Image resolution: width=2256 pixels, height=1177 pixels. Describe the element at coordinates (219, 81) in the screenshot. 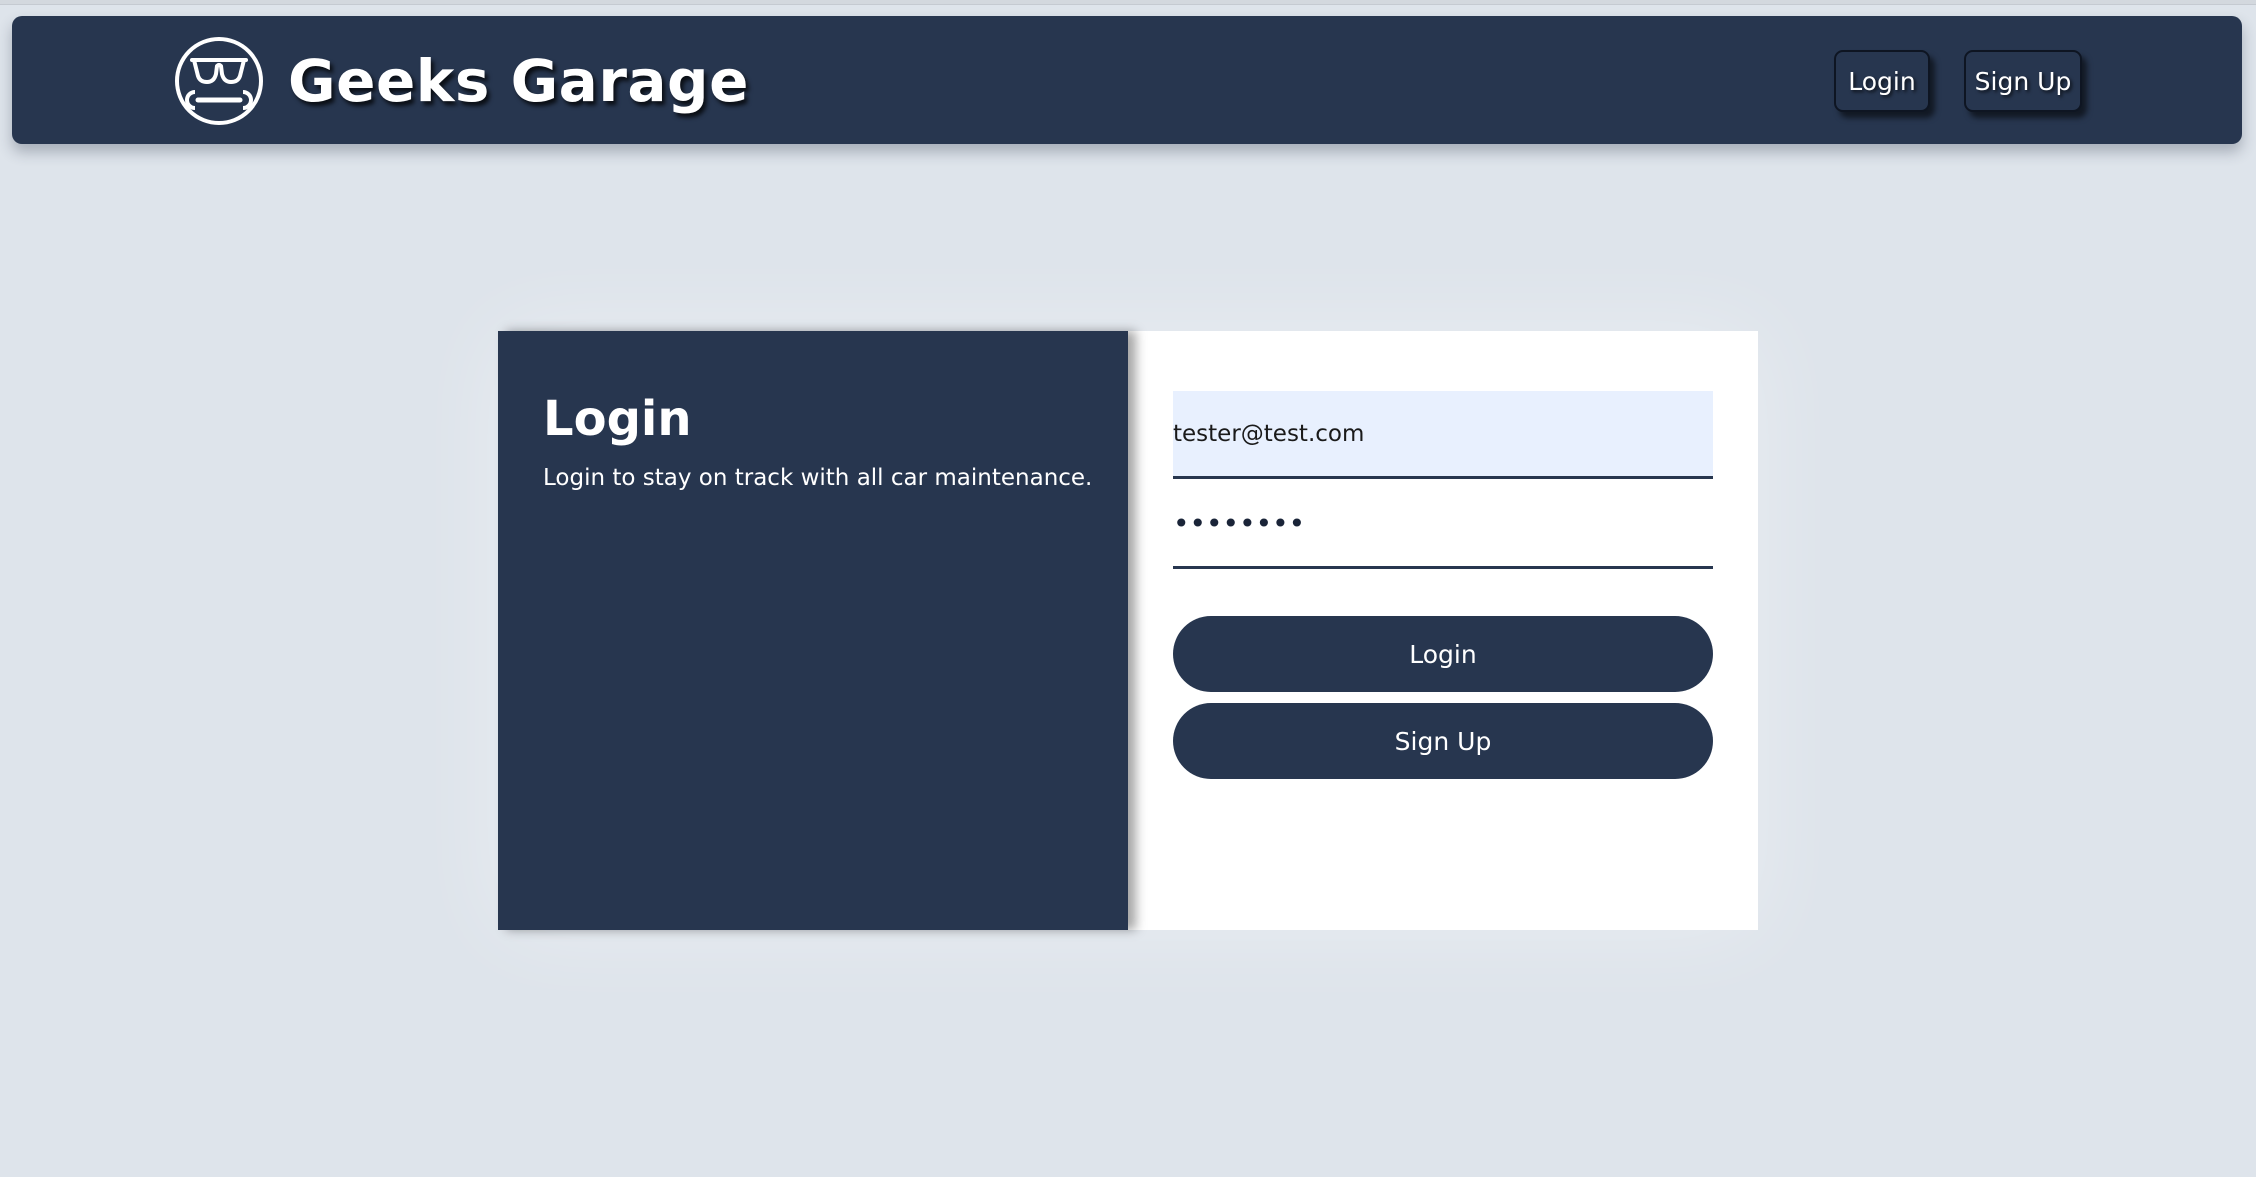

I see `nerd-glasses-wrench-logo-icon` at that location.